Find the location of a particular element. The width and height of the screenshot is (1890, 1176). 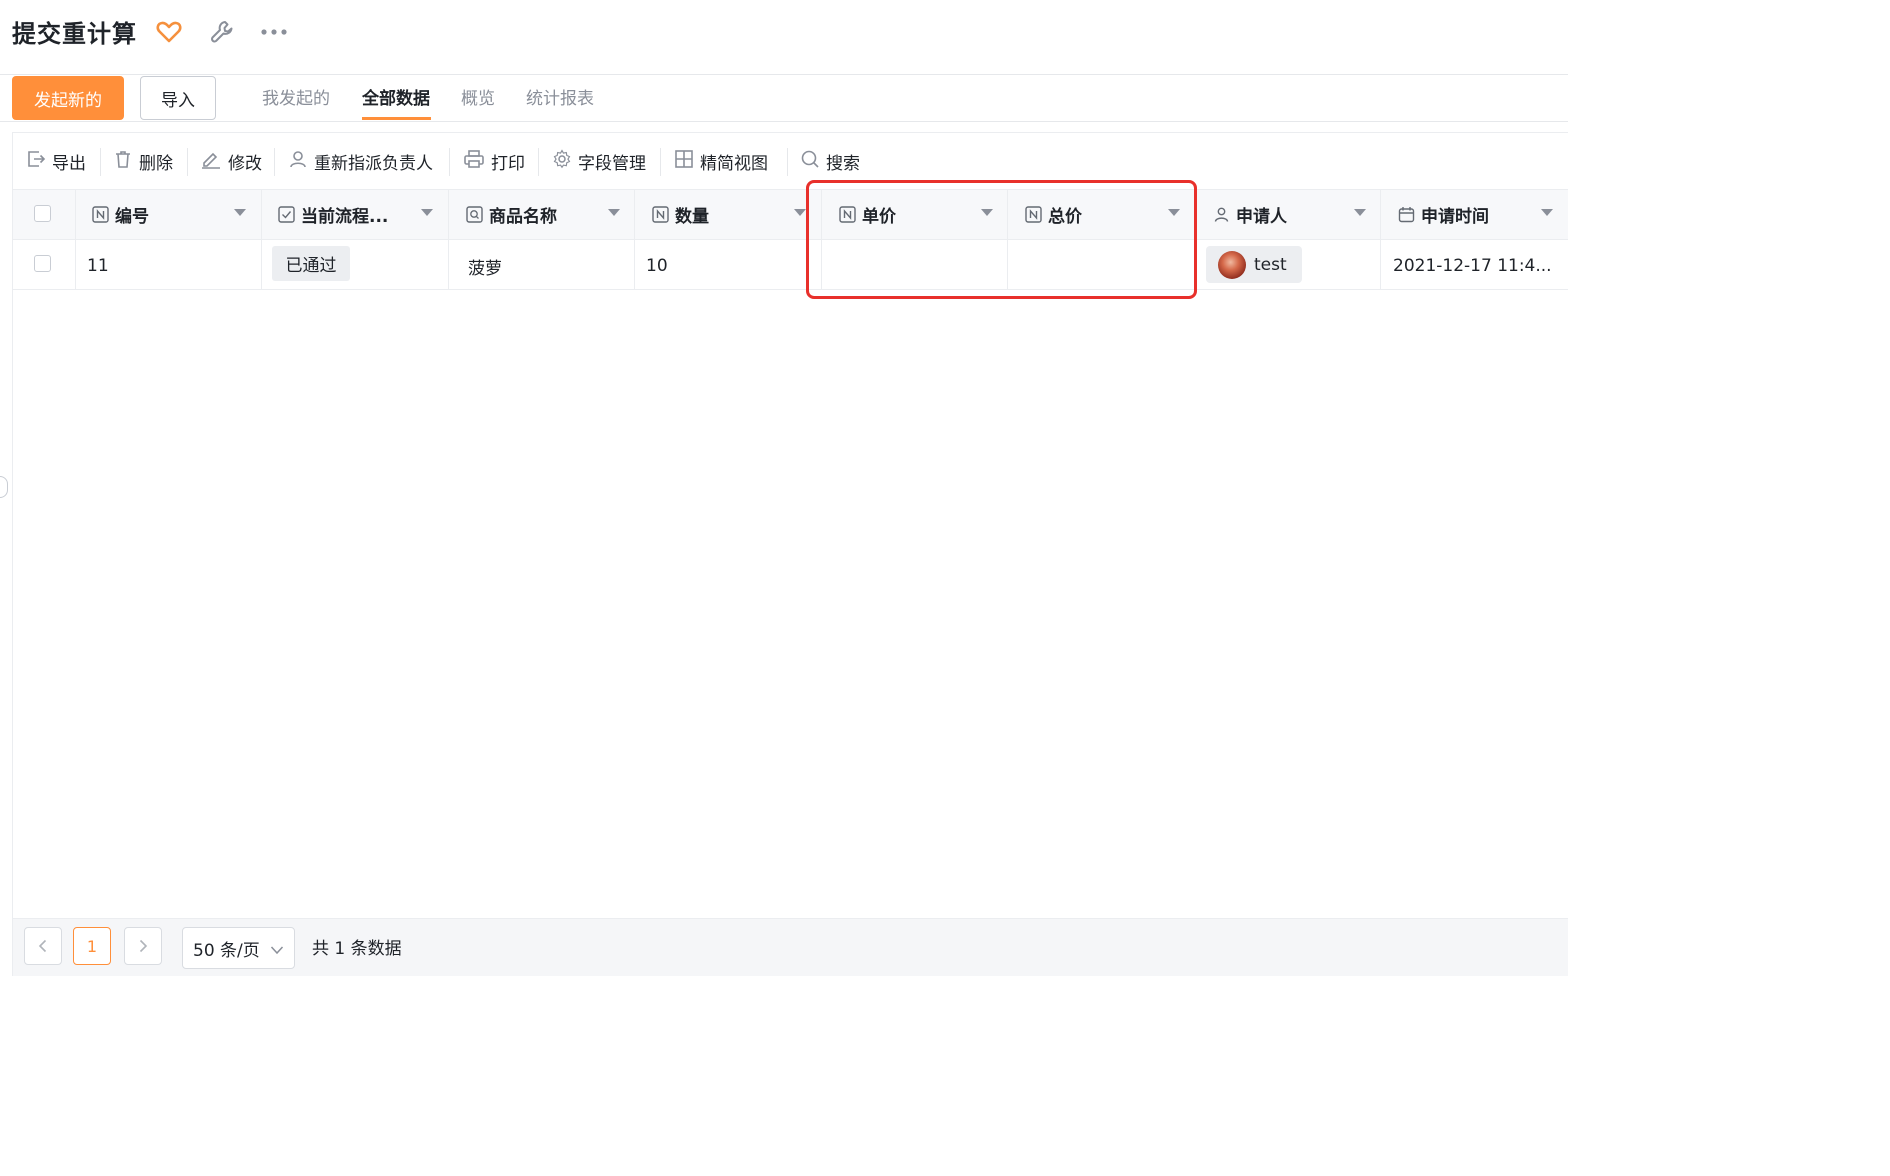

column-header-product-name: 商品名称 is located at coordinates (511, 214).